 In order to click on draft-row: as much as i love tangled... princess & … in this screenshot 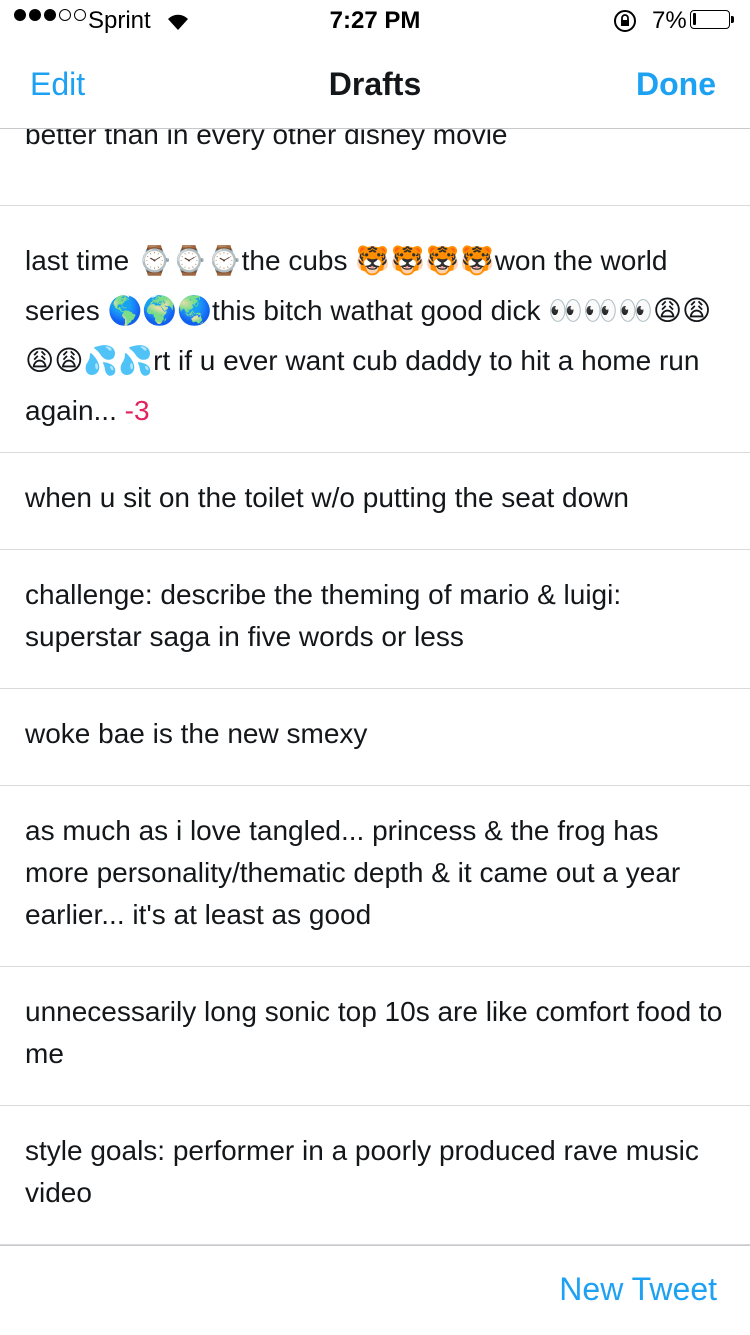, I will do `click(375, 876)`.